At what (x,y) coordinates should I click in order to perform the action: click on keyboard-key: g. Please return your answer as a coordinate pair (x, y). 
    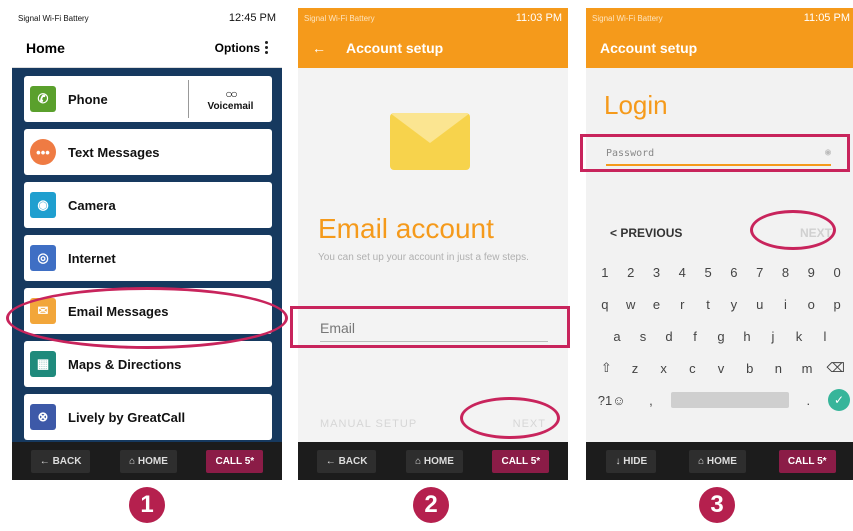
    Looking at the image, I should click on (721, 336).